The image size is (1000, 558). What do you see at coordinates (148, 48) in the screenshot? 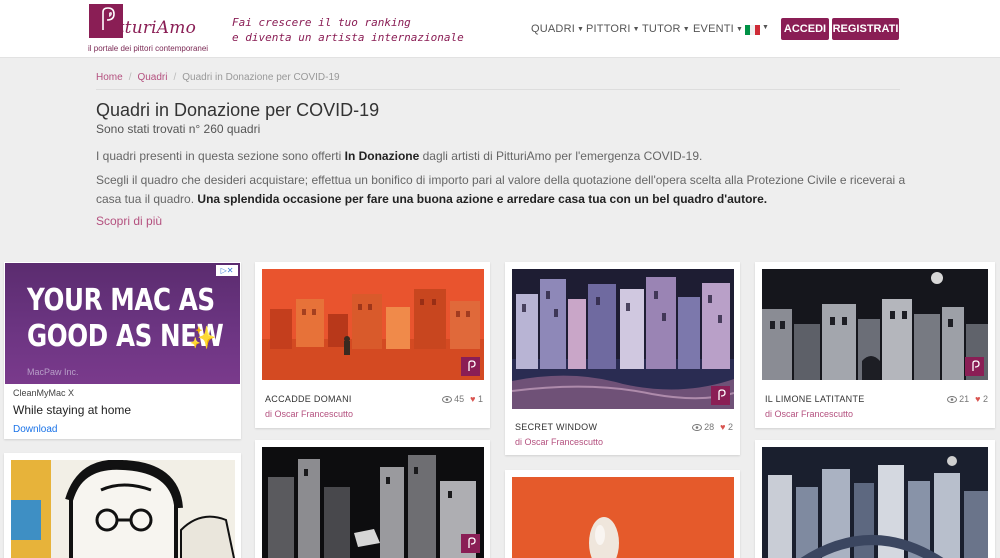
I see `logo-subtitle: il portale dei pittori contemporanei` at bounding box center [148, 48].